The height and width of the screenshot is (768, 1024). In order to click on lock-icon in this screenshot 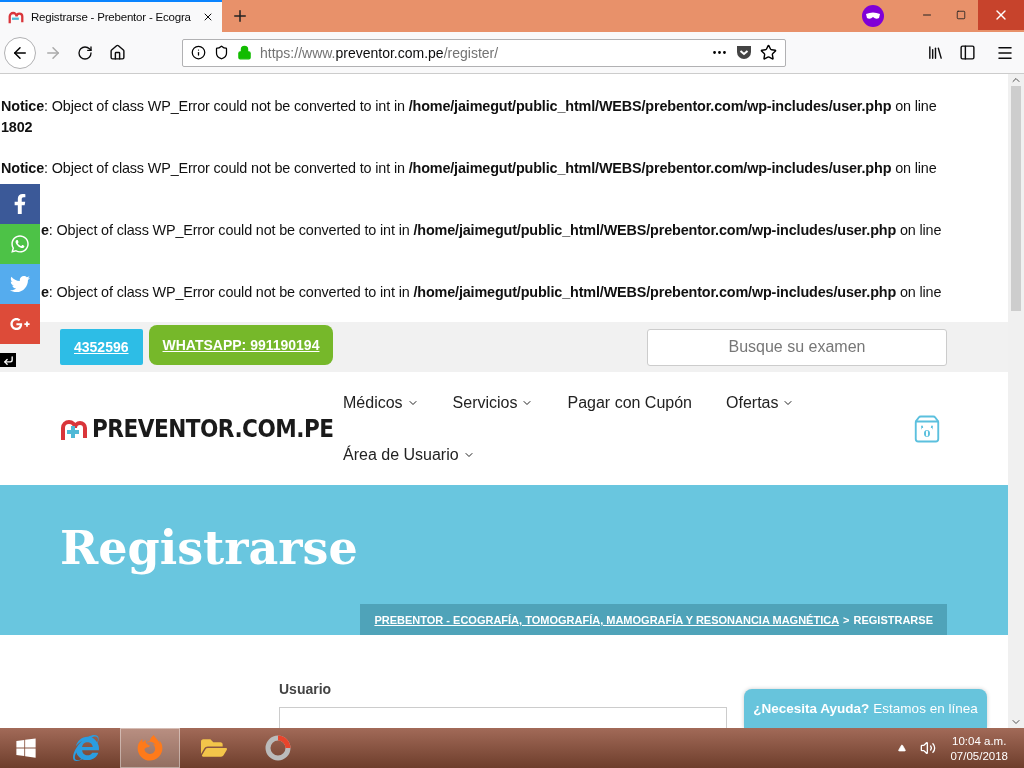, I will do `click(244, 52)`.